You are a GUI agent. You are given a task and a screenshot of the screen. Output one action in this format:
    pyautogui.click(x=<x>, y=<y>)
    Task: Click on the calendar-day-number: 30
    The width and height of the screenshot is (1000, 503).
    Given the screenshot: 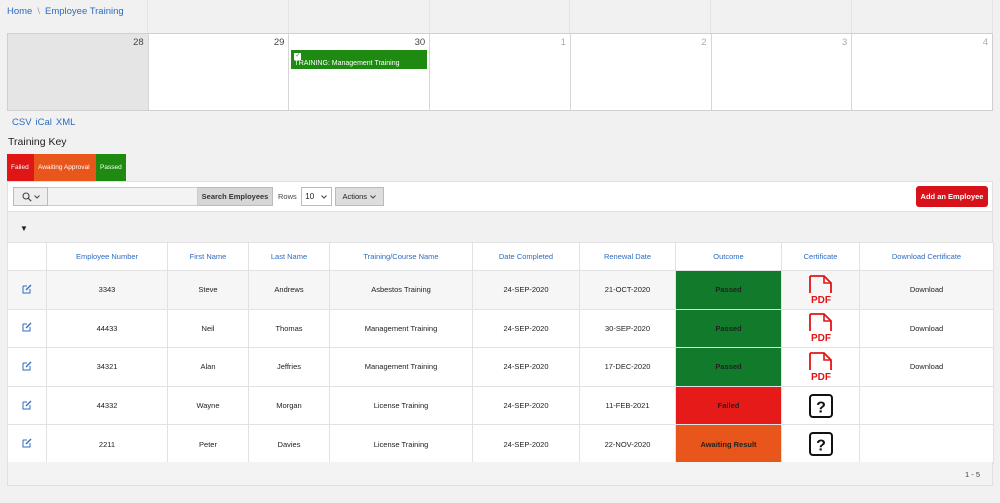 What is the action you would take?
    pyautogui.click(x=420, y=42)
    